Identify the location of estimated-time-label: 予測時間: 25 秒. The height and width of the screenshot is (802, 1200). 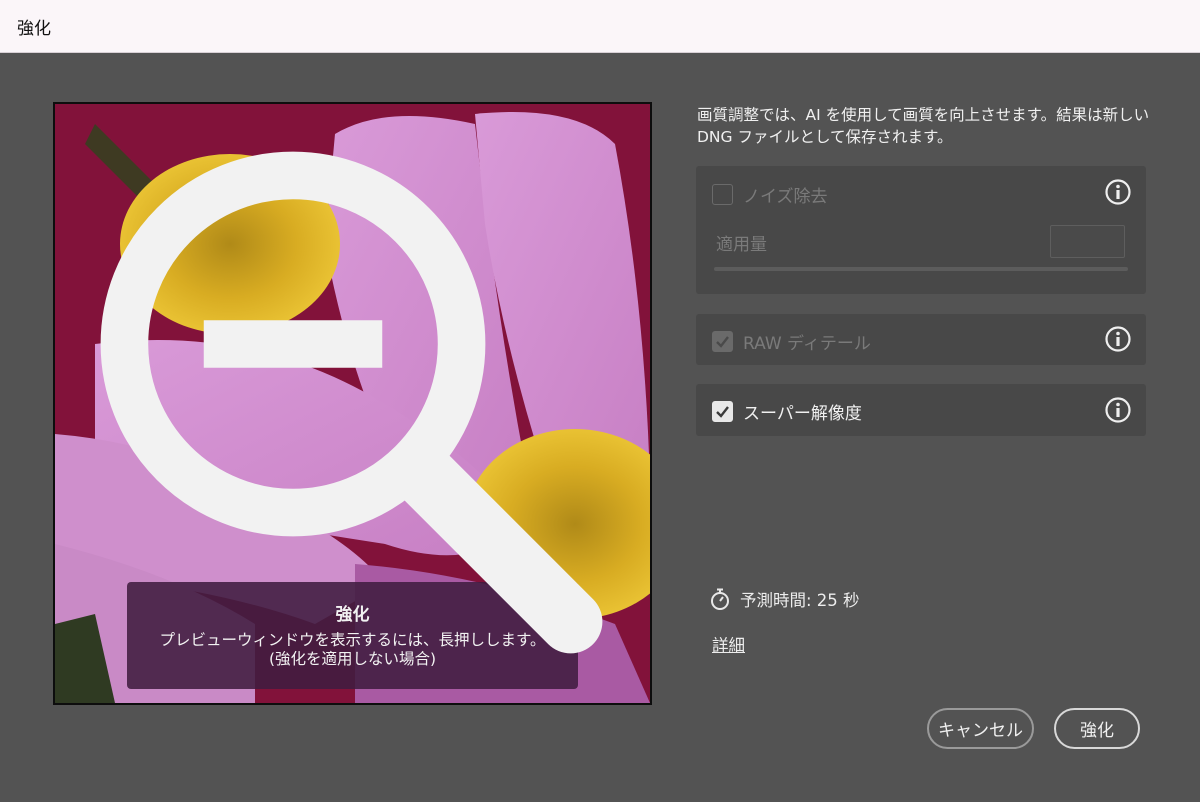
(800, 600).